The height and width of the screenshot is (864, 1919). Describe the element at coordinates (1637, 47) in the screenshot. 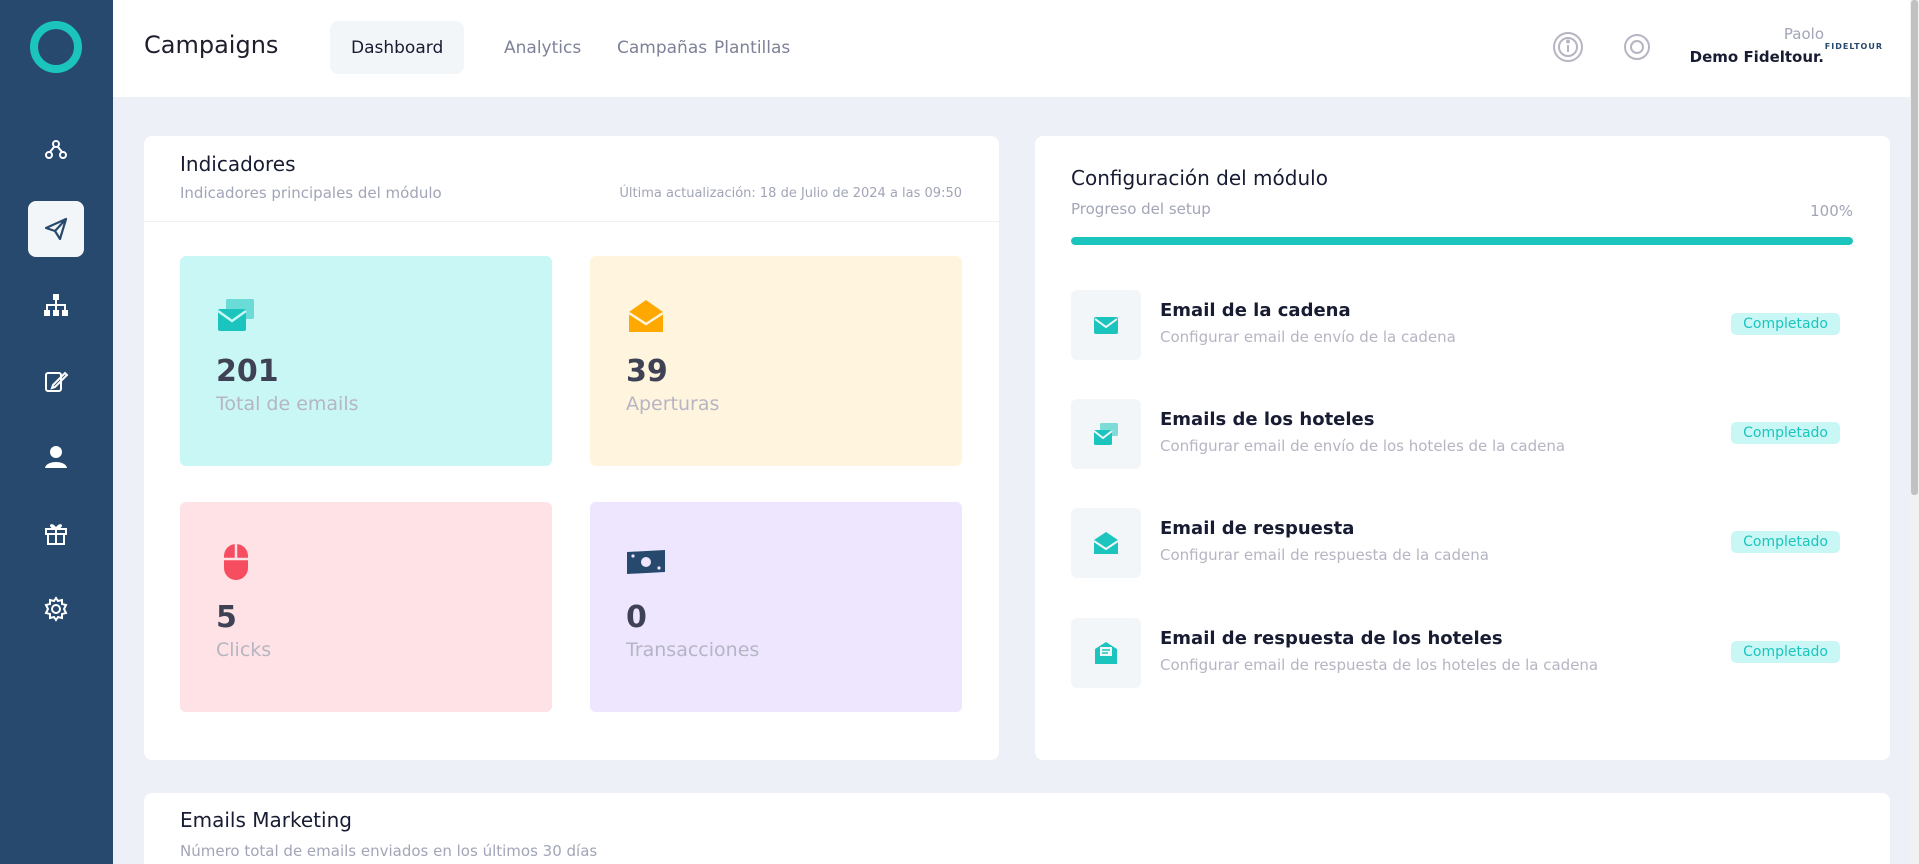

I see `support-icon` at that location.